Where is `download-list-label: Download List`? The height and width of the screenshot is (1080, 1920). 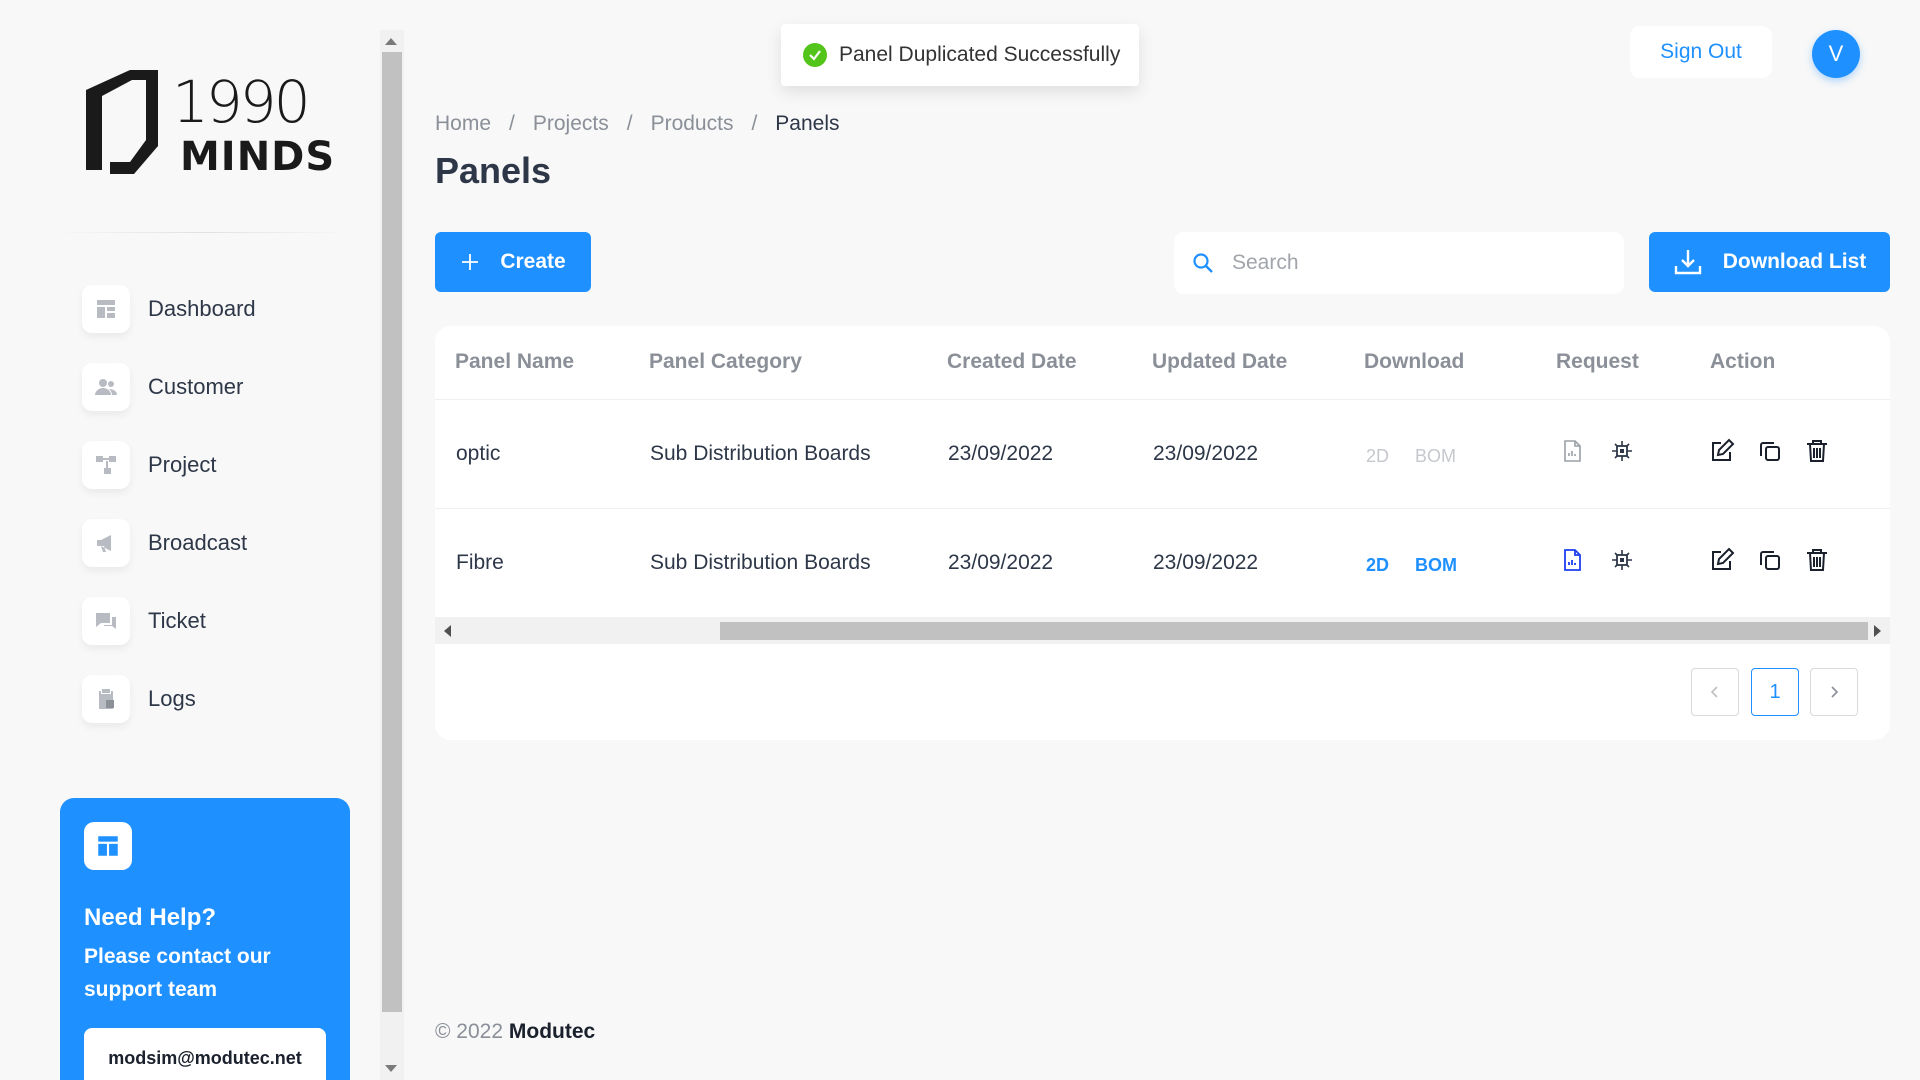
download-list-label: Download List is located at coordinates (1794, 261).